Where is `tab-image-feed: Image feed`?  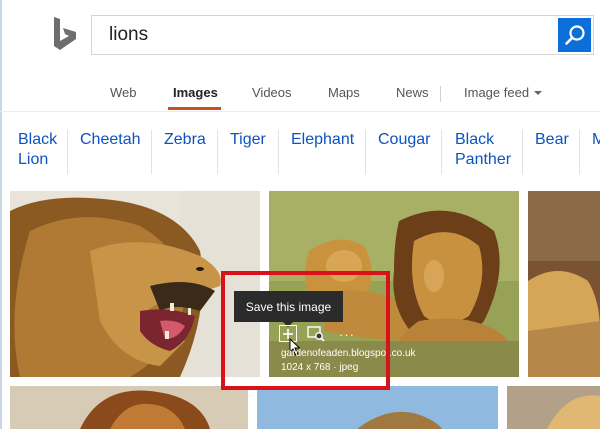 tab-image-feed: Image feed is located at coordinates (496, 92).